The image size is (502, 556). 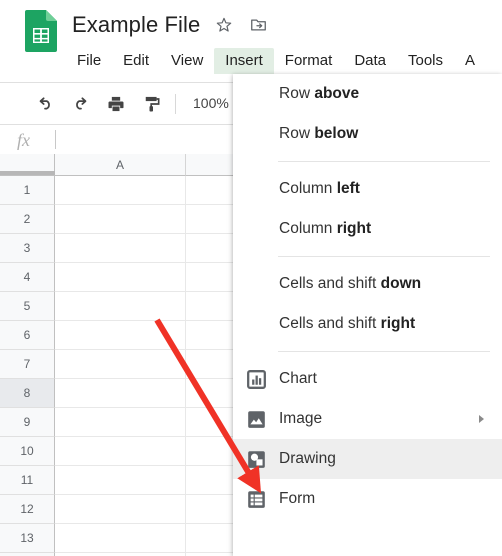 I want to click on drawing-icon, so click(x=256, y=459).